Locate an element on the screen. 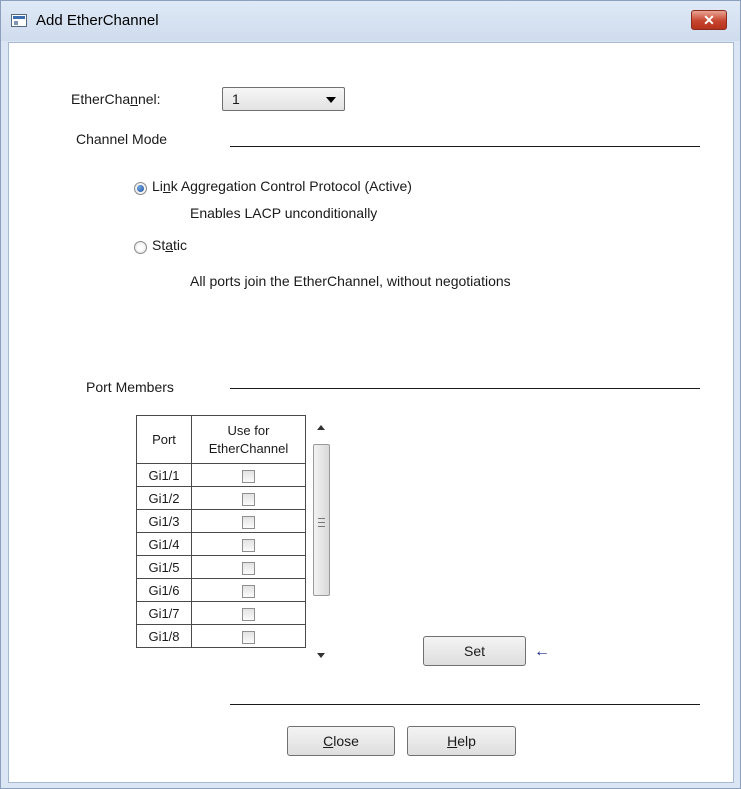 This screenshot has width=741, height=789. column-header-use-for-etherchannel: Use for EtherChannel is located at coordinates (248, 439).